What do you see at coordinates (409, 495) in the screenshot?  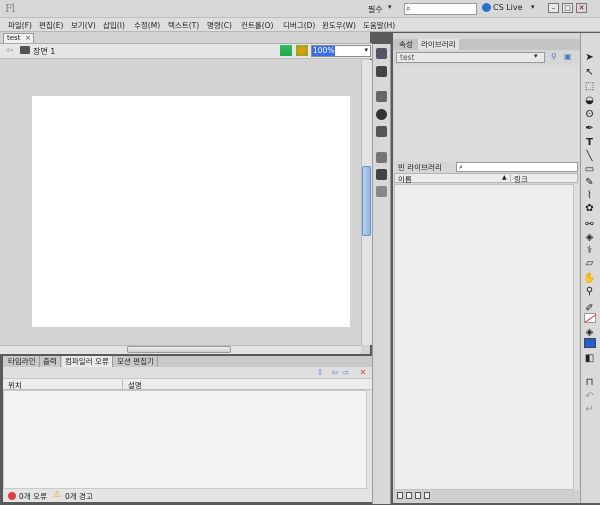 I see `new-folder-icon` at bounding box center [409, 495].